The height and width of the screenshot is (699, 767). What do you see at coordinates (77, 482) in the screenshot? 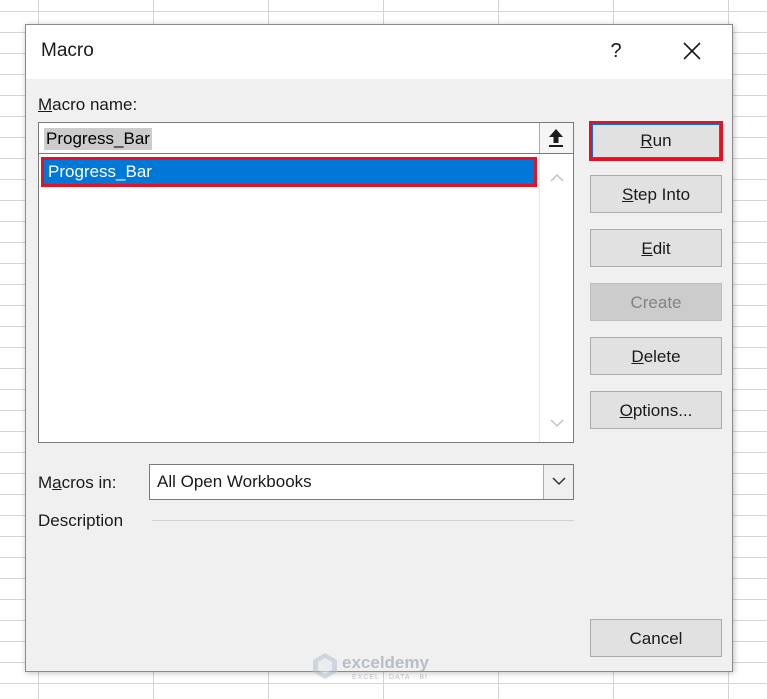
I see `macros-in-label: Macros in:` at bounding box center [77, 482].